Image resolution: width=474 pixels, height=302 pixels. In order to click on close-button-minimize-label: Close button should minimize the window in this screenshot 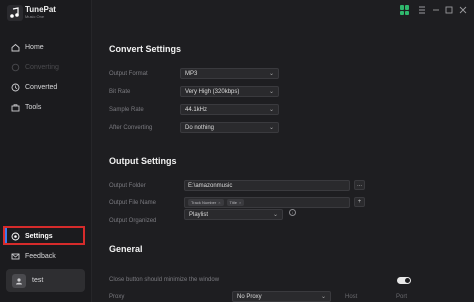, I will do `click(164, 280)`.